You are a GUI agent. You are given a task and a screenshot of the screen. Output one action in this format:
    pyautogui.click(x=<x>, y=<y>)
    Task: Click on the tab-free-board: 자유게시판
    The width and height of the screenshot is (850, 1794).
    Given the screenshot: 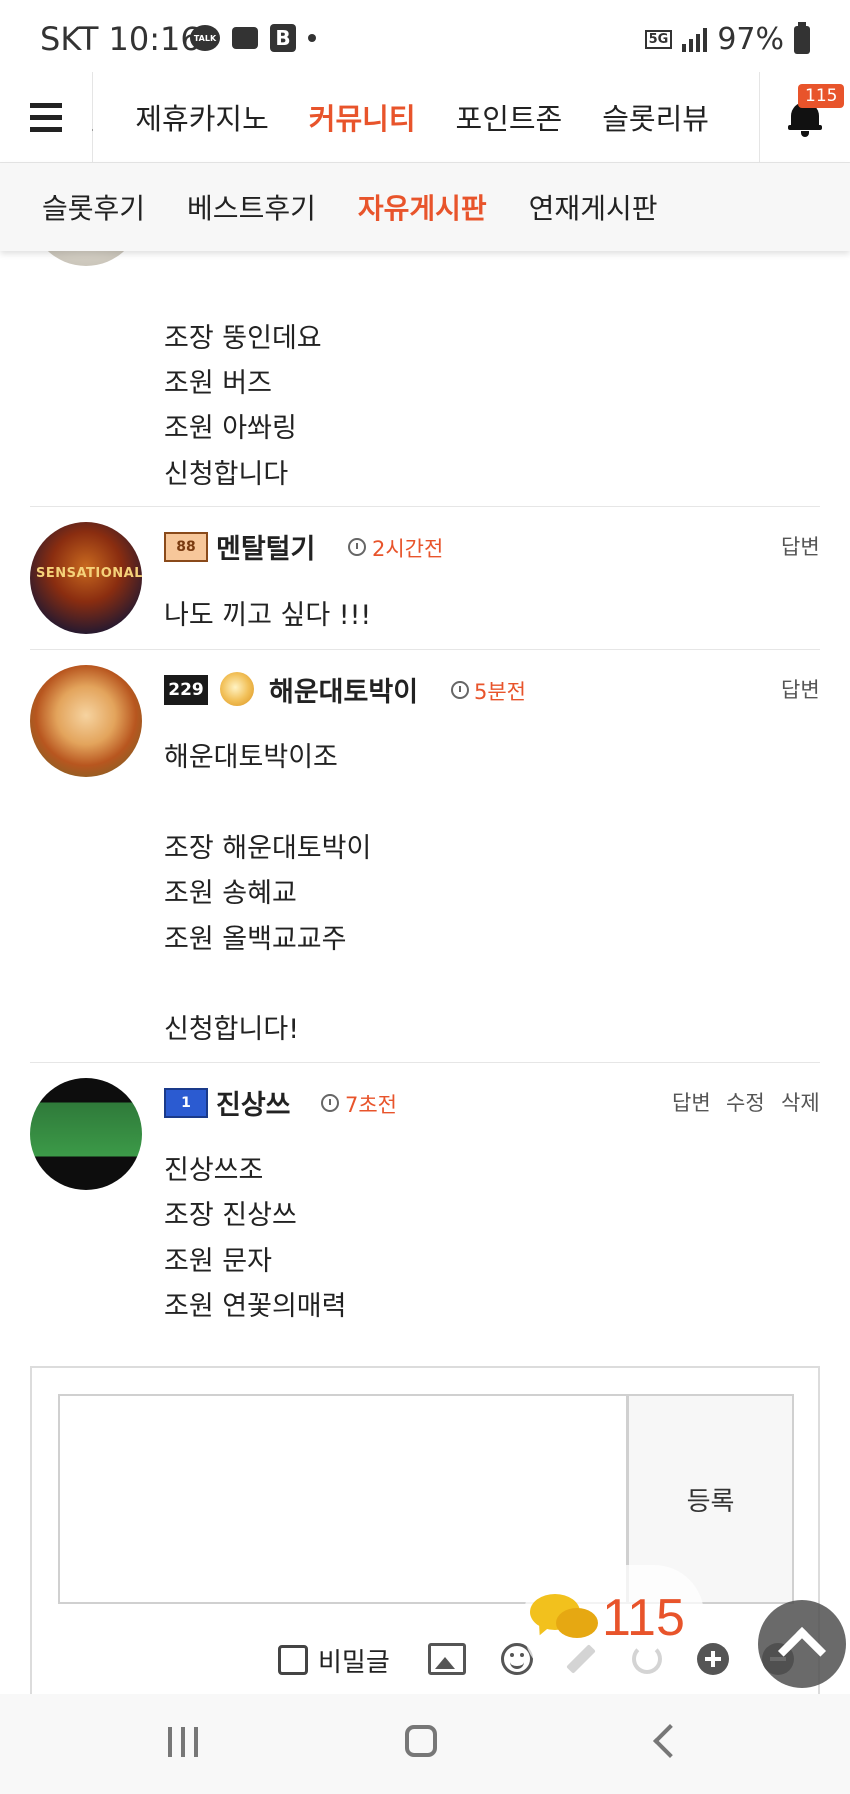 What is the action you would take?
    pyautogui.click(x=422, y=207)
    